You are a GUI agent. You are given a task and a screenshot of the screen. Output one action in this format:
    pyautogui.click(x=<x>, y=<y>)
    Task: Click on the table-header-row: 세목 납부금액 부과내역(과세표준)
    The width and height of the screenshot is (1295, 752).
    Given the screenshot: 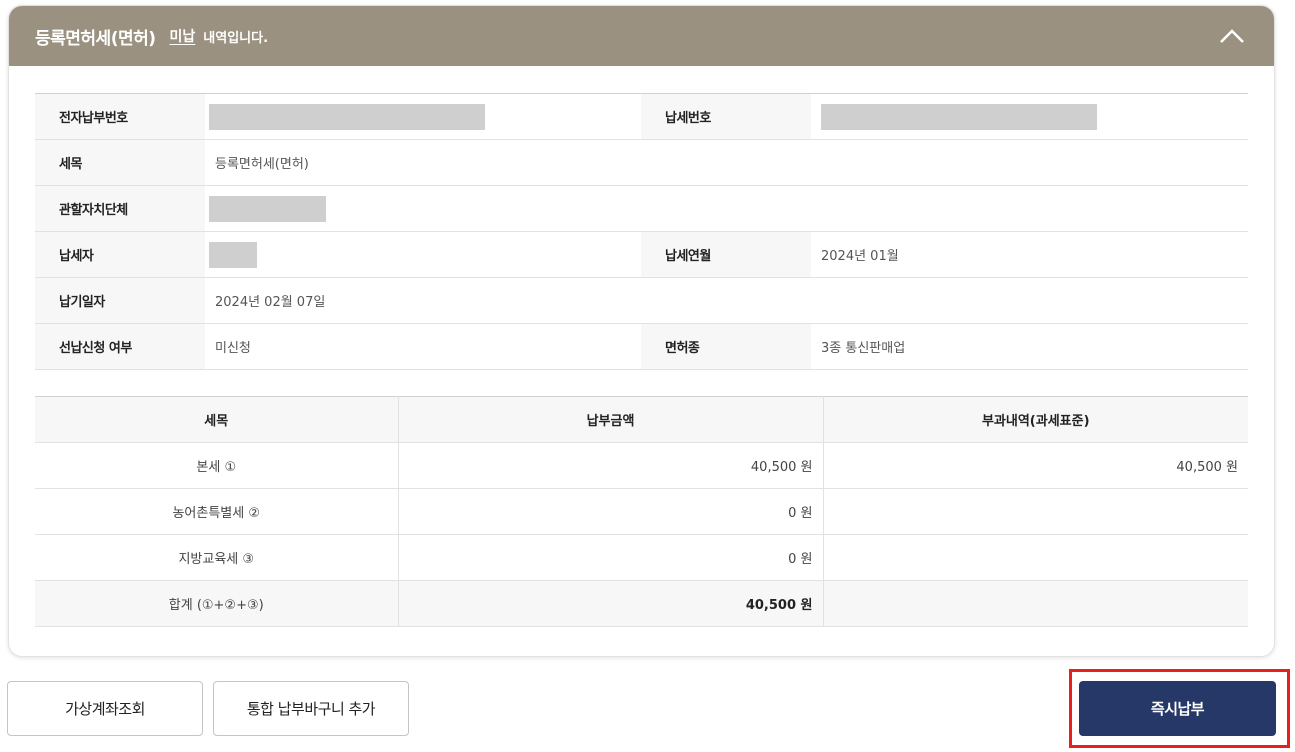 What is the action you would take?
    pyautogui.click(x=641, y=419)
    